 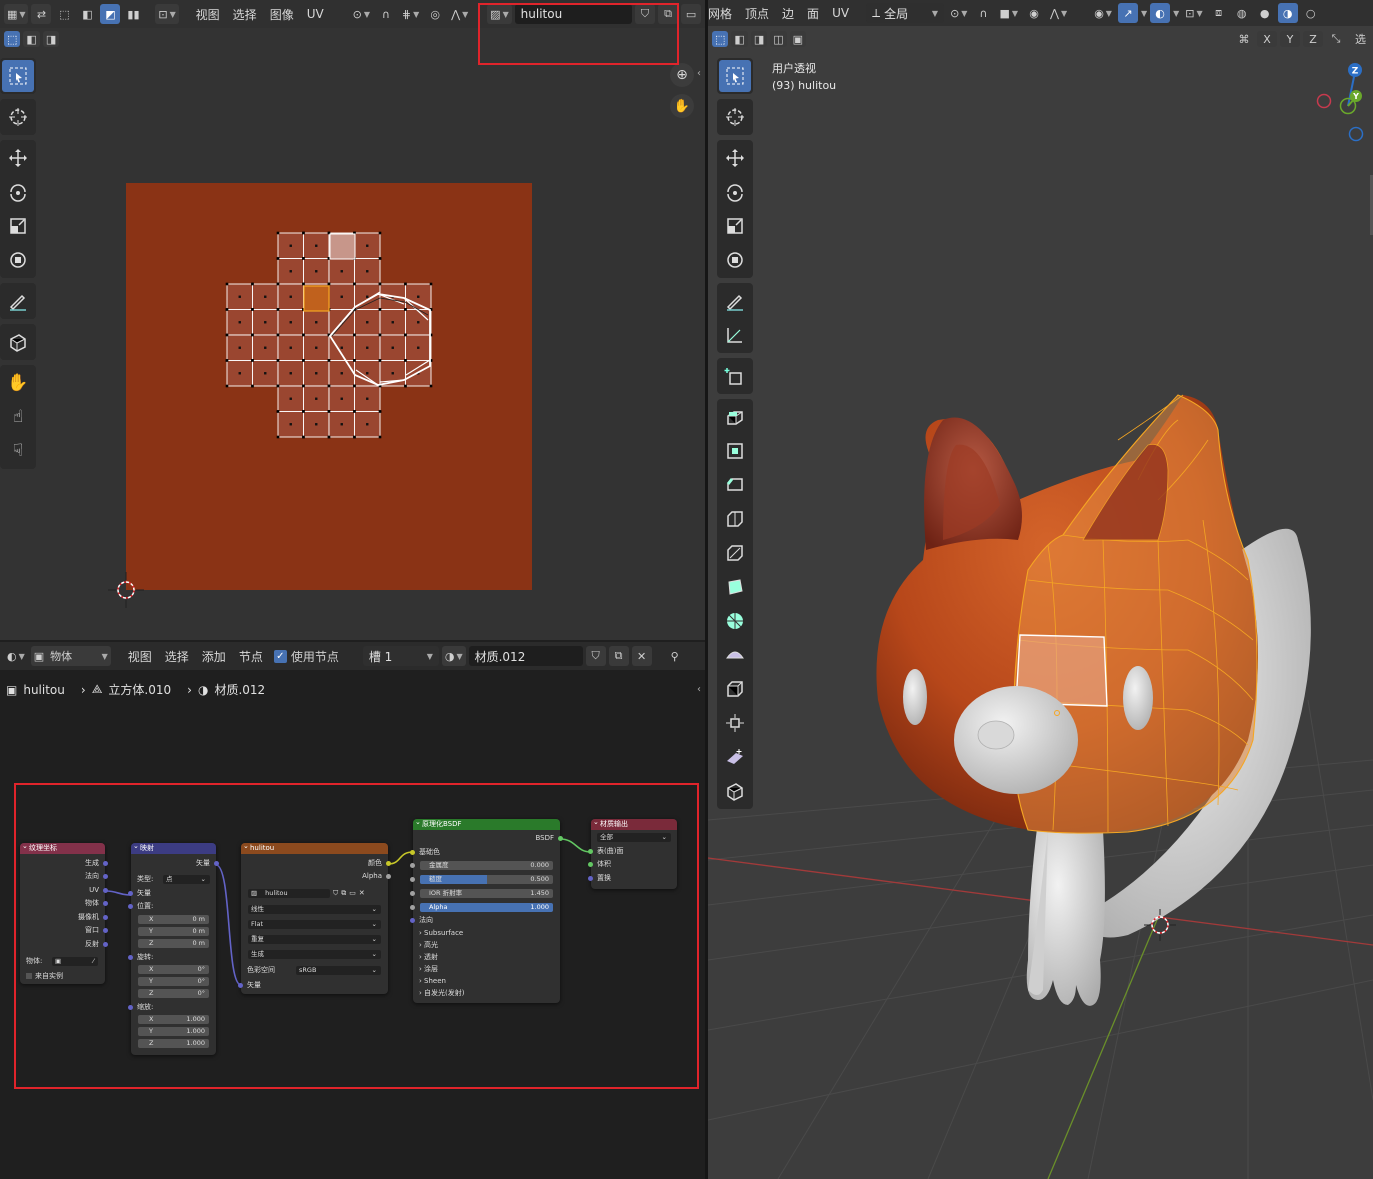 What do you see at coordinates (314, 847) in the screenshot?
I see `node-header: hulitou` at bounding box center [314, 847].